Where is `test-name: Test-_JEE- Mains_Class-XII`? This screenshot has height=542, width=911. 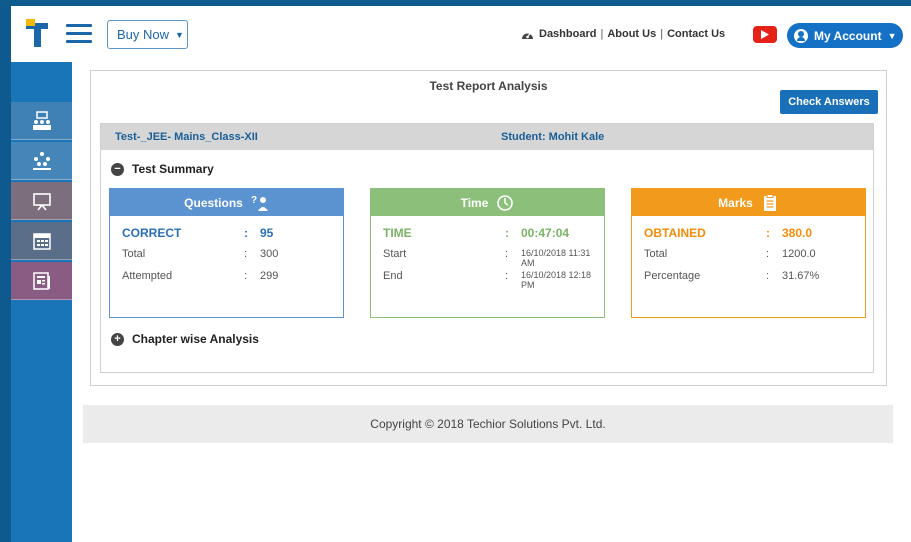 test-name: Test-_JEE- Mains_Class-XII is located at coordinates (186, 137).